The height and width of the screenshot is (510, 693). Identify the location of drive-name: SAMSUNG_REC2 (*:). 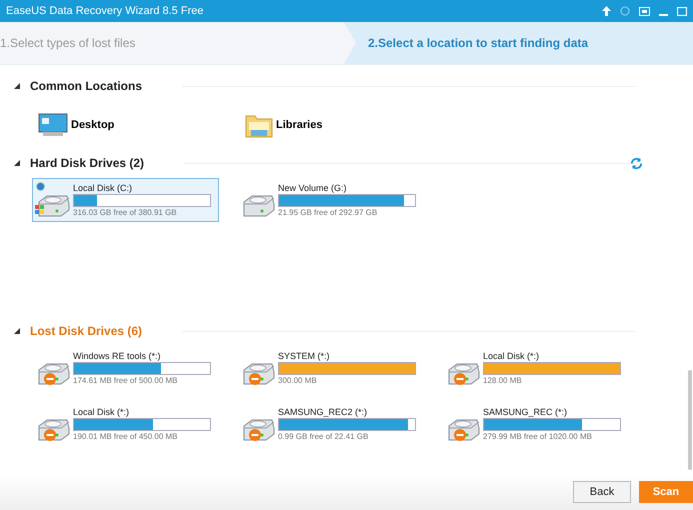
(323, 412).